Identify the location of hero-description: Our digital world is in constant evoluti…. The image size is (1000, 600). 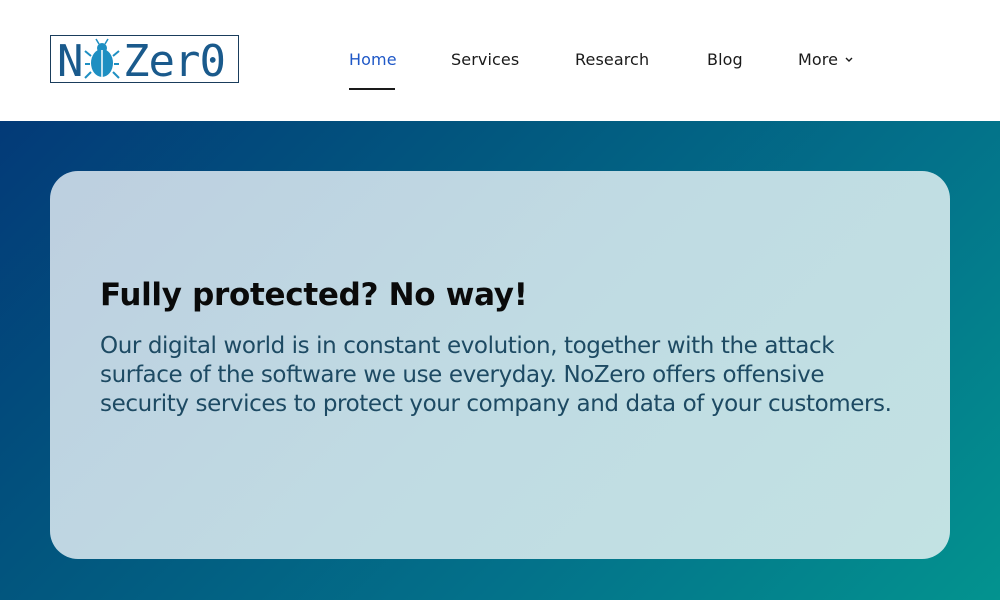
(496, 375).